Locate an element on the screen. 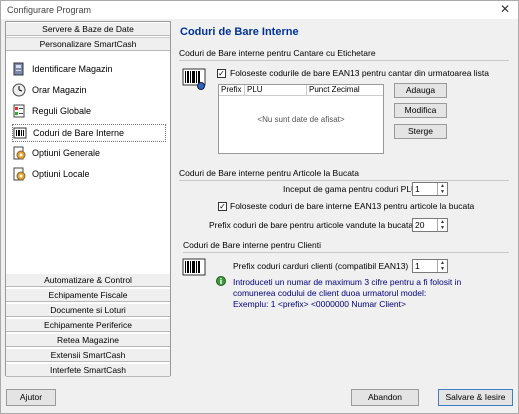 This screenshot has height=414, width=519. nav-documente-button: Documente si Loturi is located at coordinates (88, 310).